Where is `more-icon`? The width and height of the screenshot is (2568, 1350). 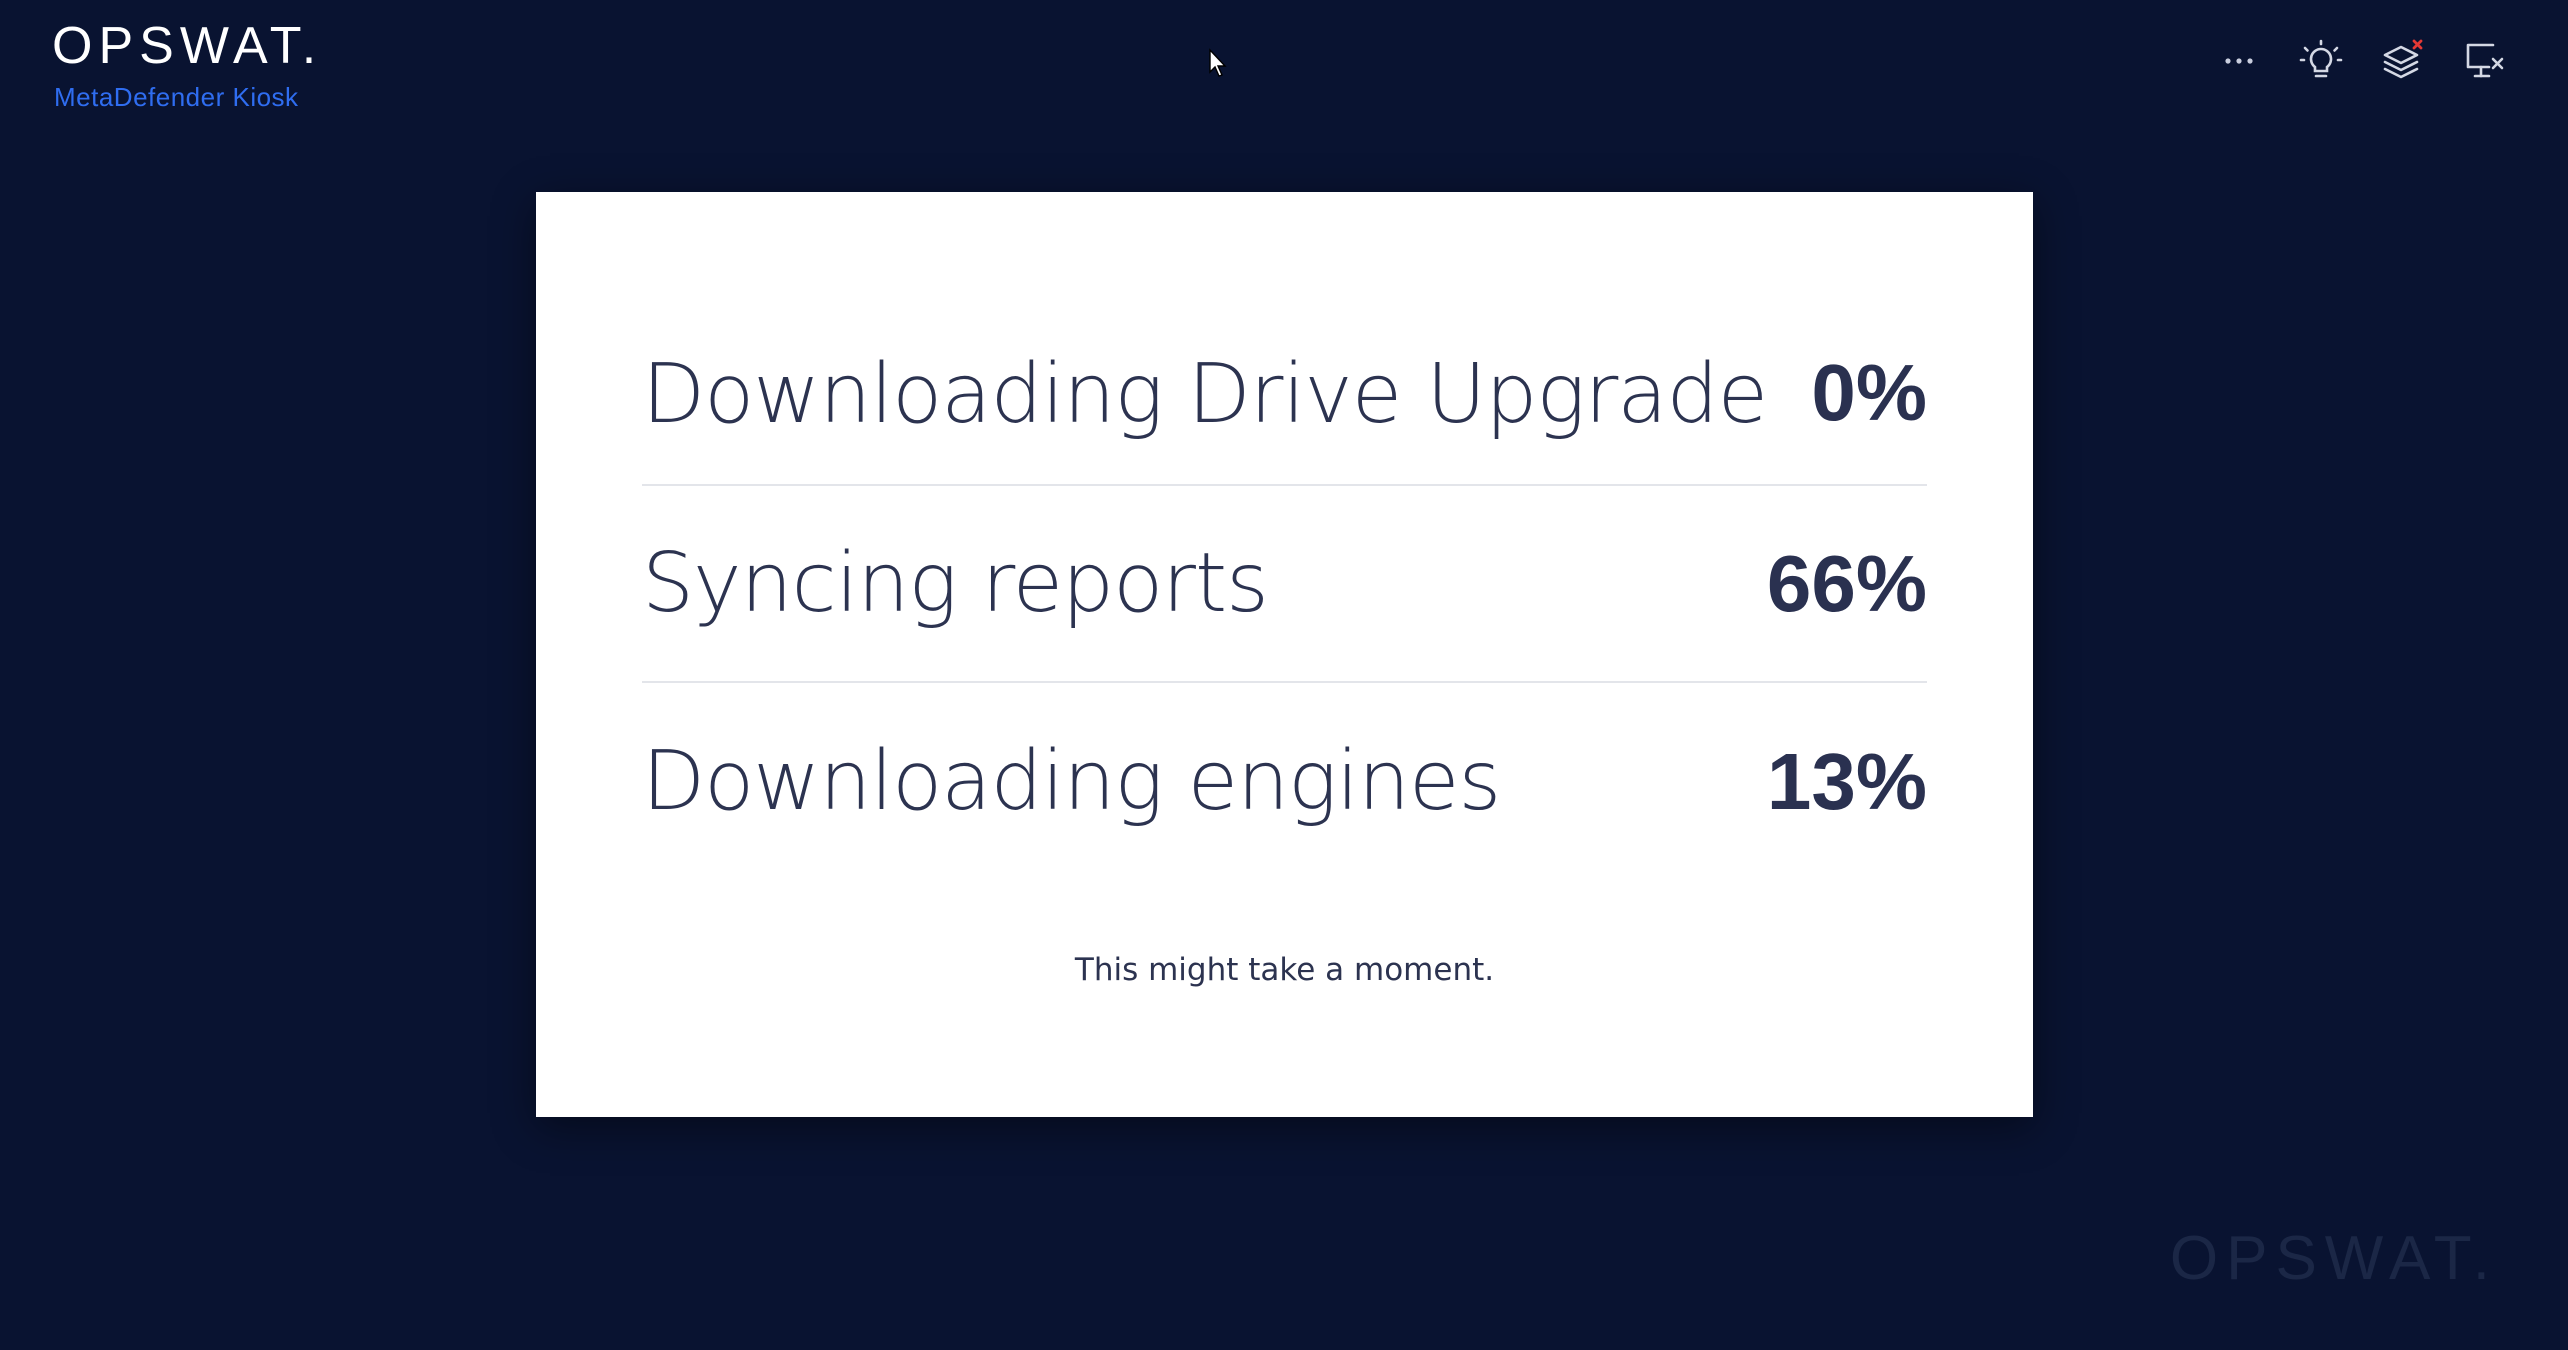
more-icon is located at coordinates (2239, 61).